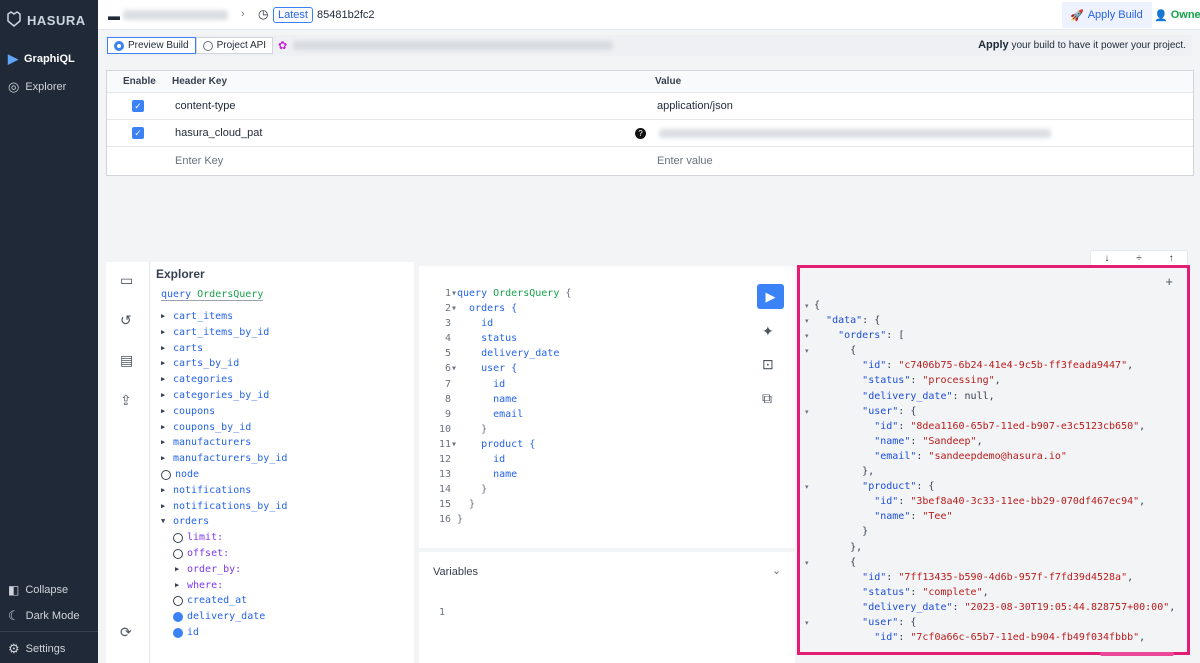  Describe the element at coordinates (650, 133) in the screenshot. I see `table-row: ✓ hasura_cloud_pat ?` at that location.